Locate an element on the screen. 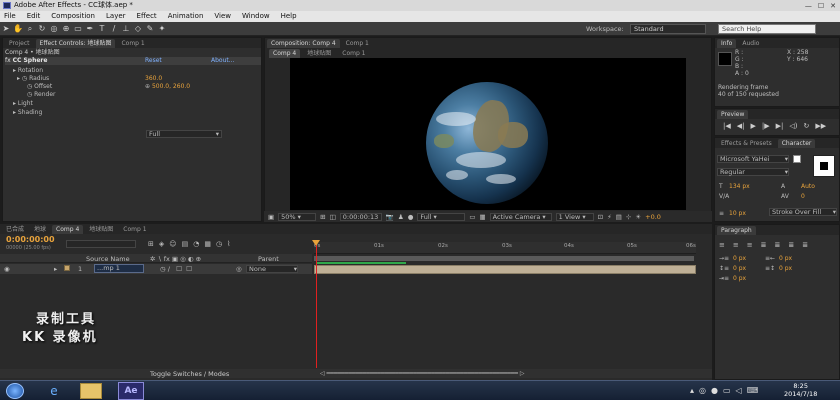  justify-left-icon: ≣ is located at coordinates (764, 245).